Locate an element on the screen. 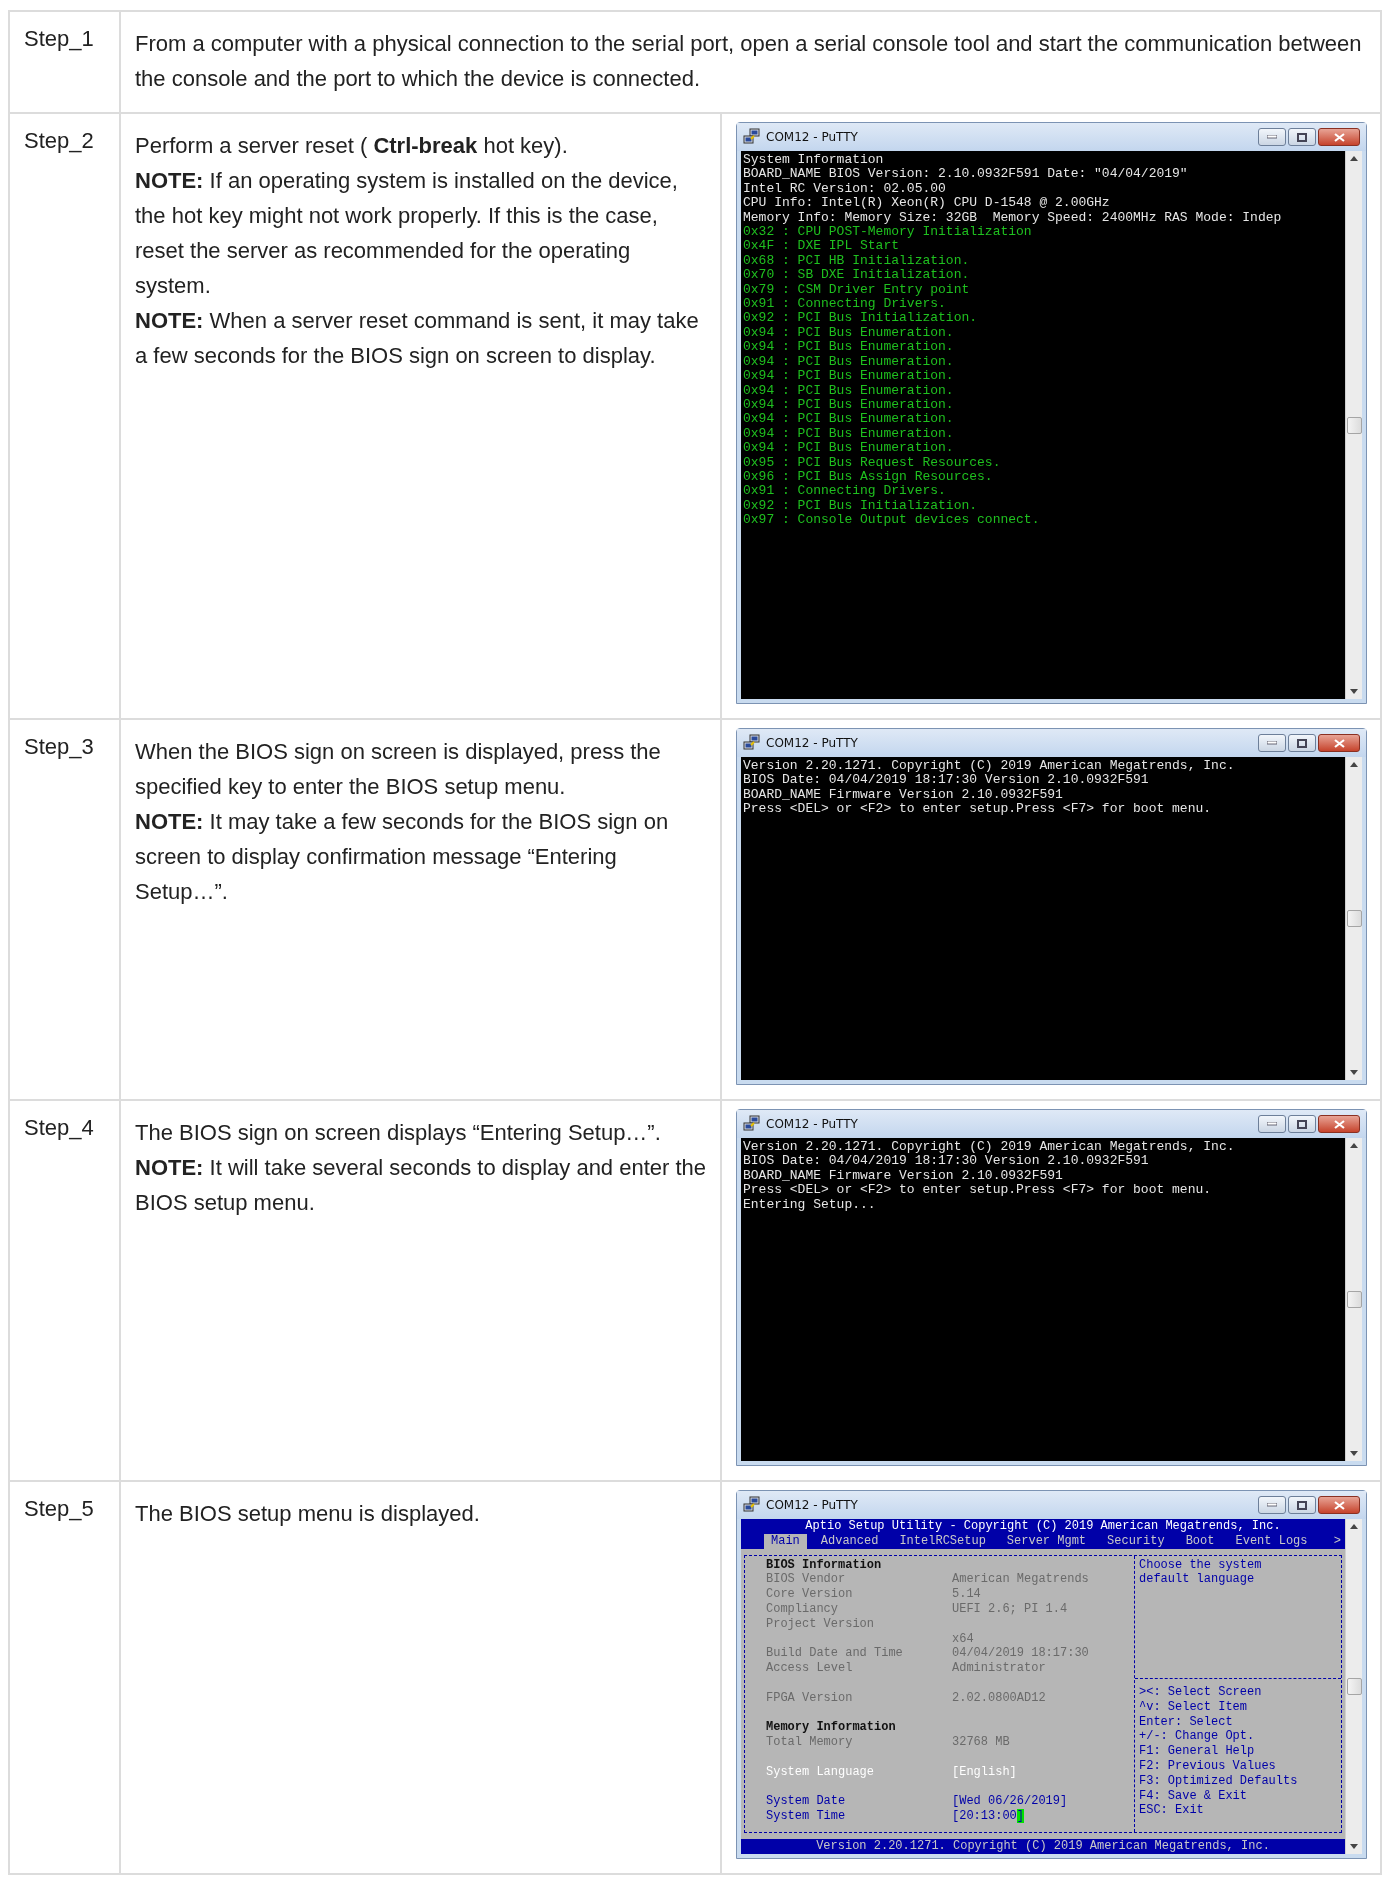  key-hint: Enter: Select is located at coordinates (1186, 1722).